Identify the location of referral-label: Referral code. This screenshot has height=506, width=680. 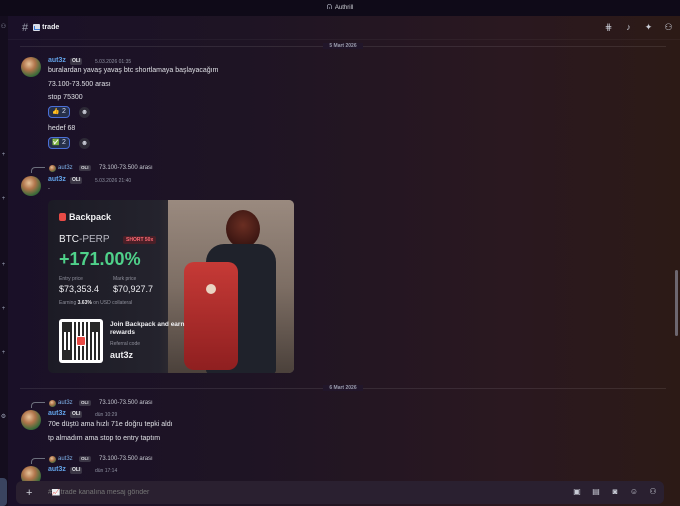
(125, 344).